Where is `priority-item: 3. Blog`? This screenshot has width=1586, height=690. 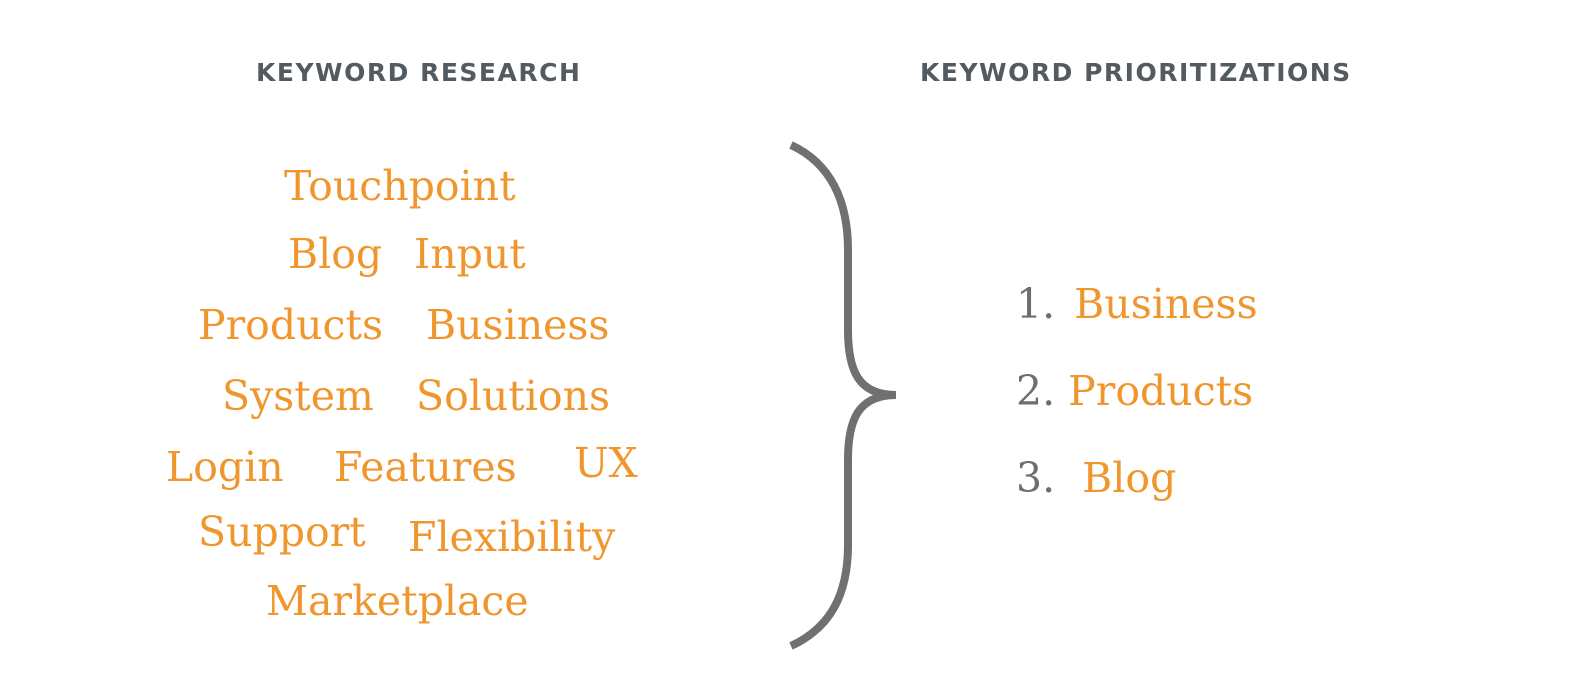 priority-item: 3. Blog is located at coordinates (1096, 478).